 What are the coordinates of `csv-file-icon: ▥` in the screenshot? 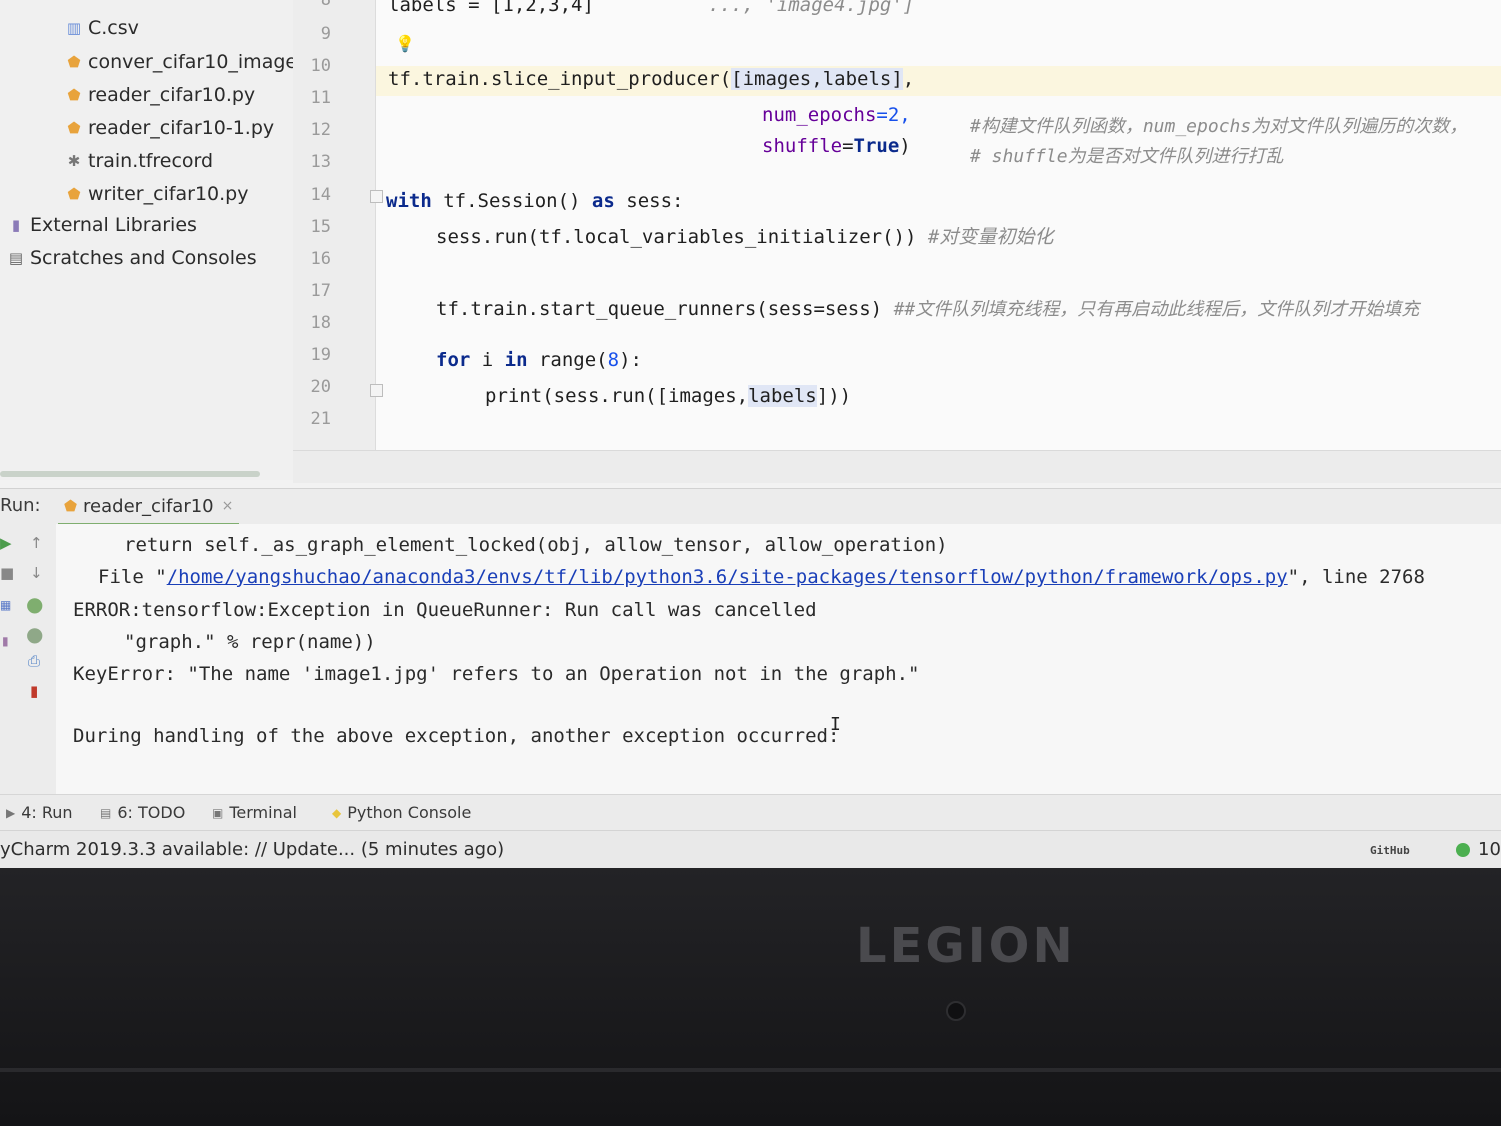 It's located at (74, 28).